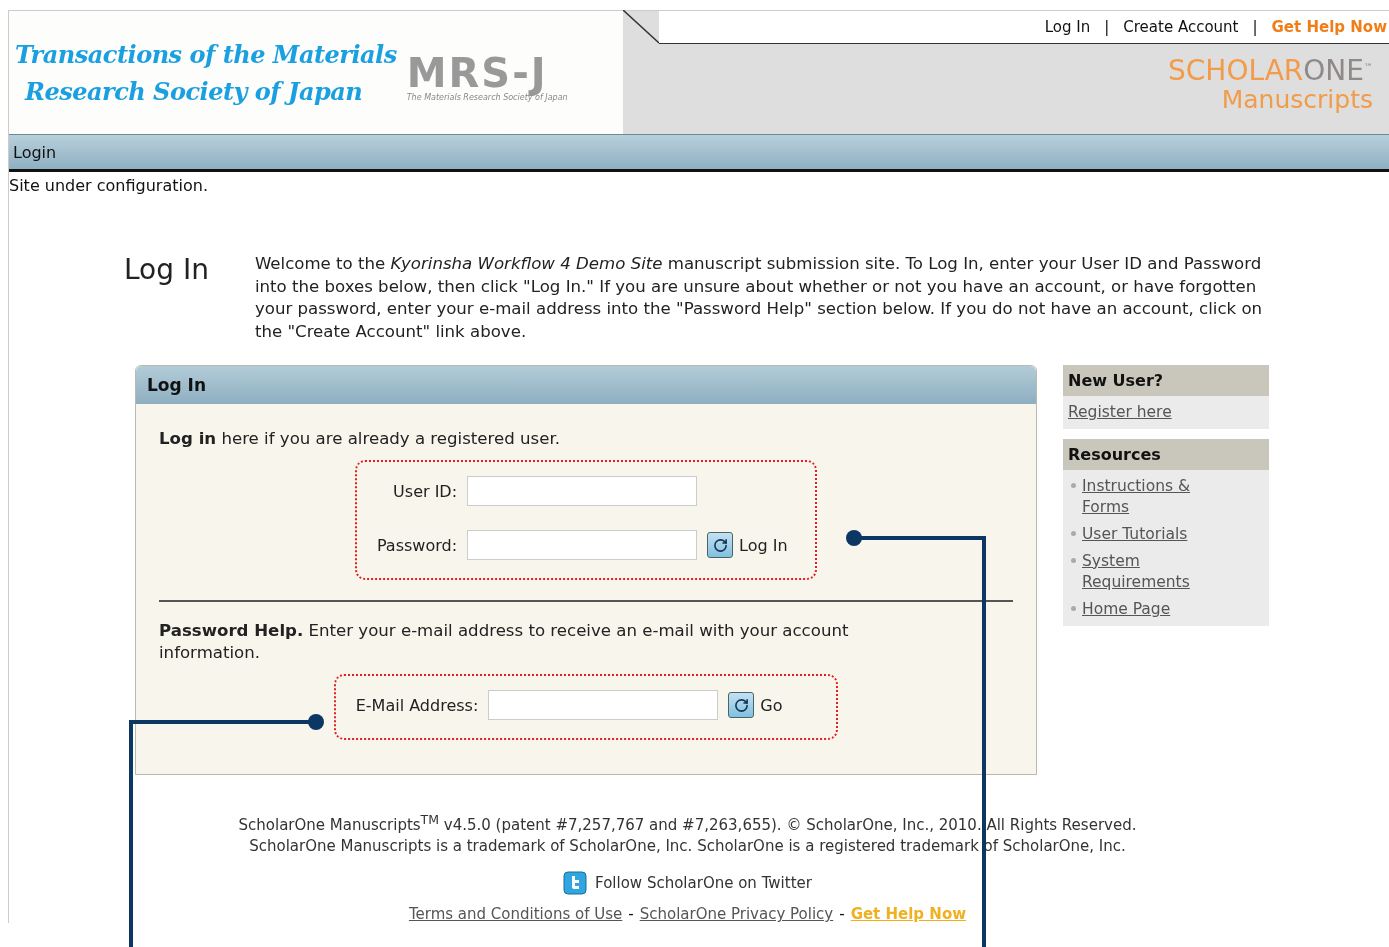  What do you see at coordinates (504, 642) in the screenshot?
I see `instruction-text: Password Help. Enter your e-mail address to receive an e-mail with your account information.` at bounding box center [504, 642].